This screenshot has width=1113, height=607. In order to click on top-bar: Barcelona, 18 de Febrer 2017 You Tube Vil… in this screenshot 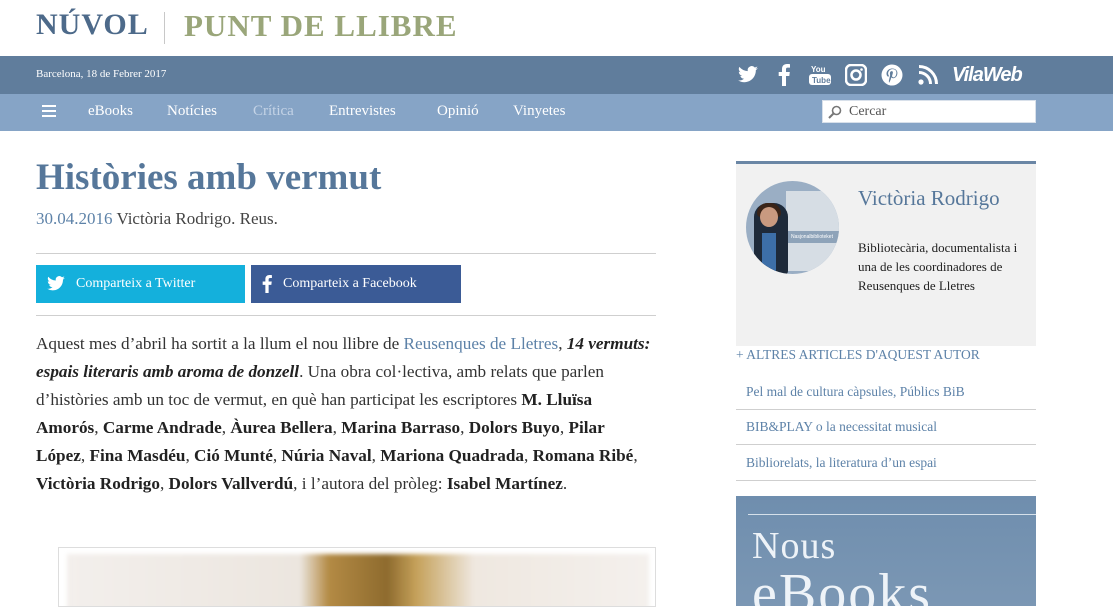, I will do `click(556, 75)`.